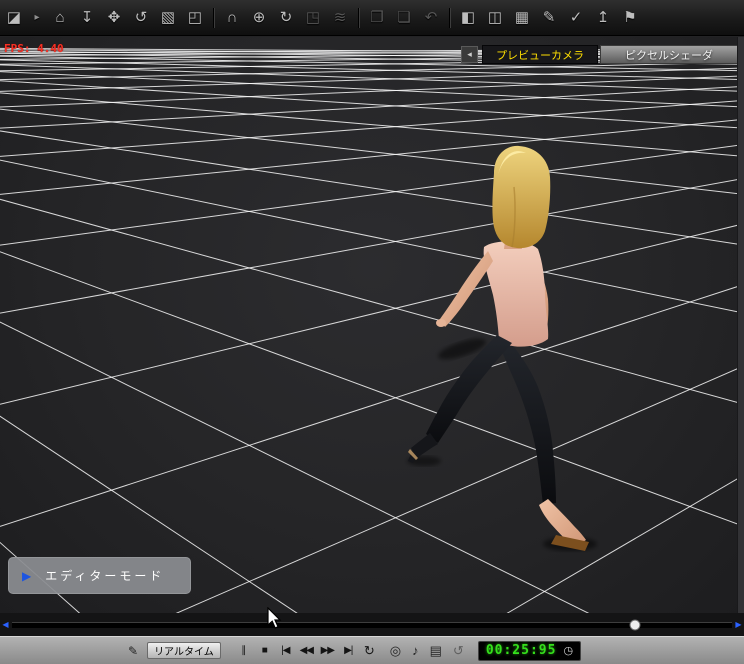  Describe the element at coordinates (5, 624) in the screenshot. I see `timeline-left-arrow-icon: ◀` at that location.